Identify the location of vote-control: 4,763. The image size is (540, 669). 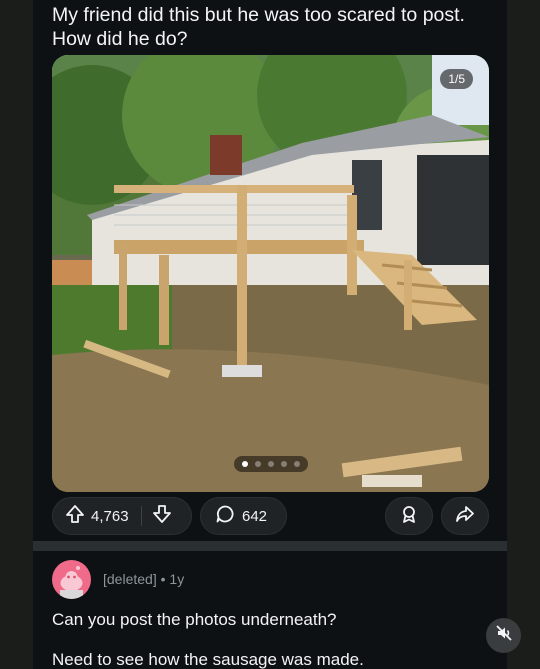
(122, 516).